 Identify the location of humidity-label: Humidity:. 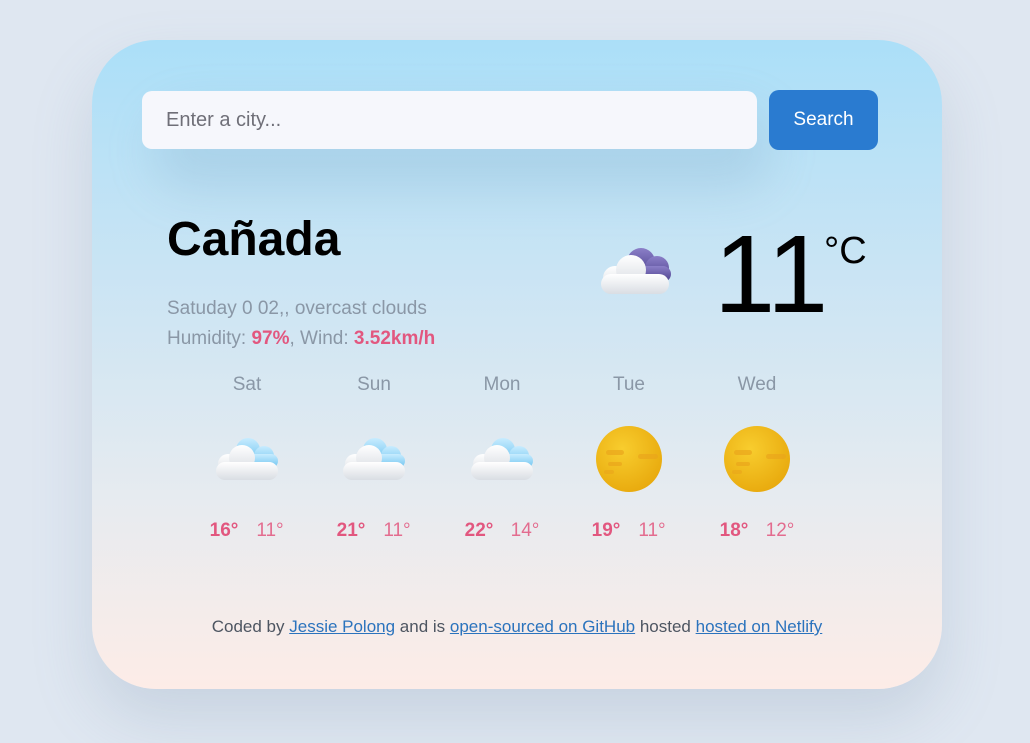
(209, 338).